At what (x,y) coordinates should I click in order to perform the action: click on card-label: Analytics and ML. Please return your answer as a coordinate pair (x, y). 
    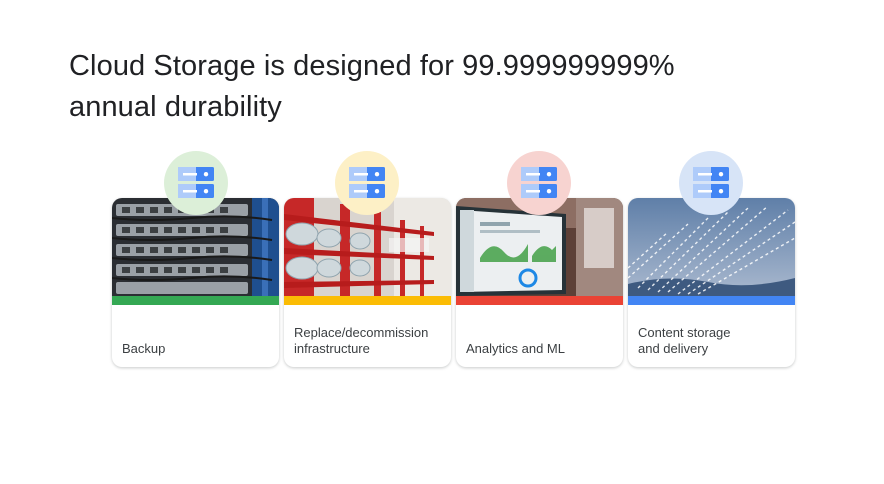
    Looking at the image, I should click on (541, 349).